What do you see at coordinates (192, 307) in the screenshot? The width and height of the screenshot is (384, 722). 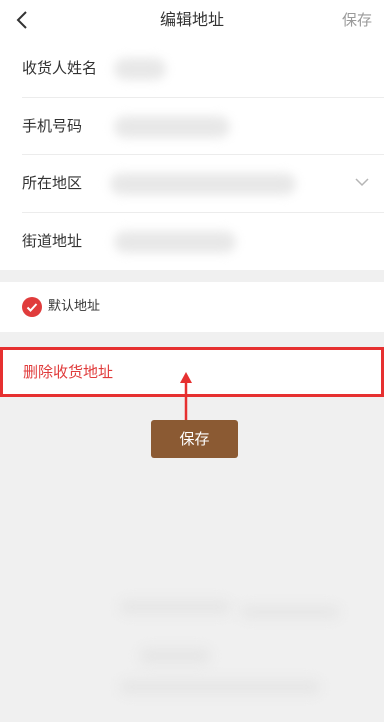 I see `default-address-toggle: 默认地址` at bounding box center [192, 307].